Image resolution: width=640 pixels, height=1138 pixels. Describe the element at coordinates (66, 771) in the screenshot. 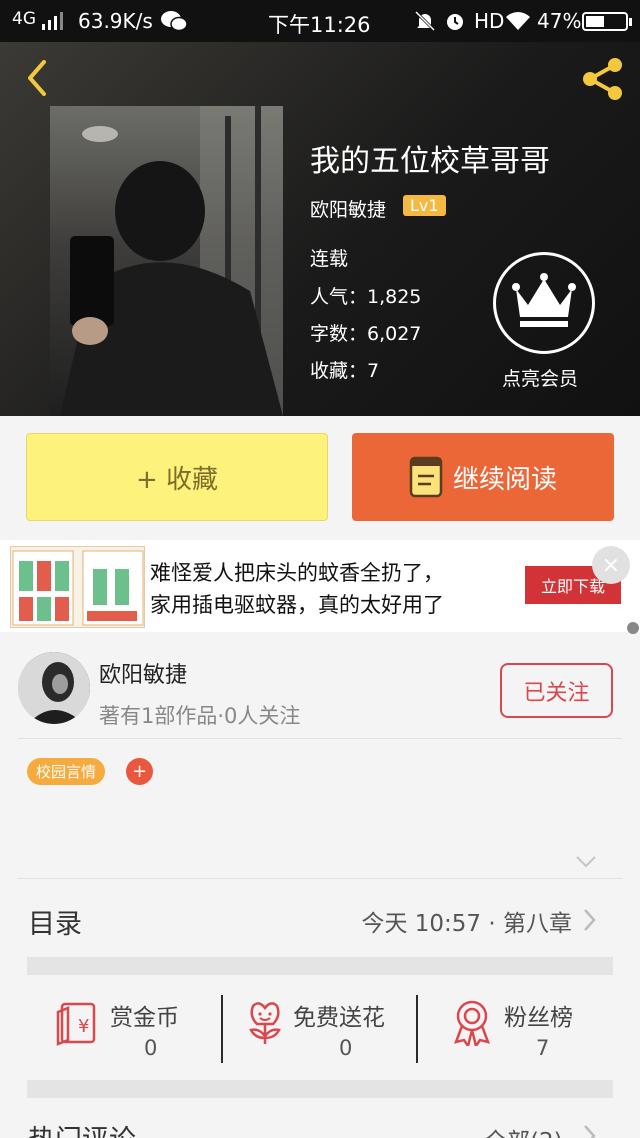

I see `genre-tag: 校园言情` at that location.